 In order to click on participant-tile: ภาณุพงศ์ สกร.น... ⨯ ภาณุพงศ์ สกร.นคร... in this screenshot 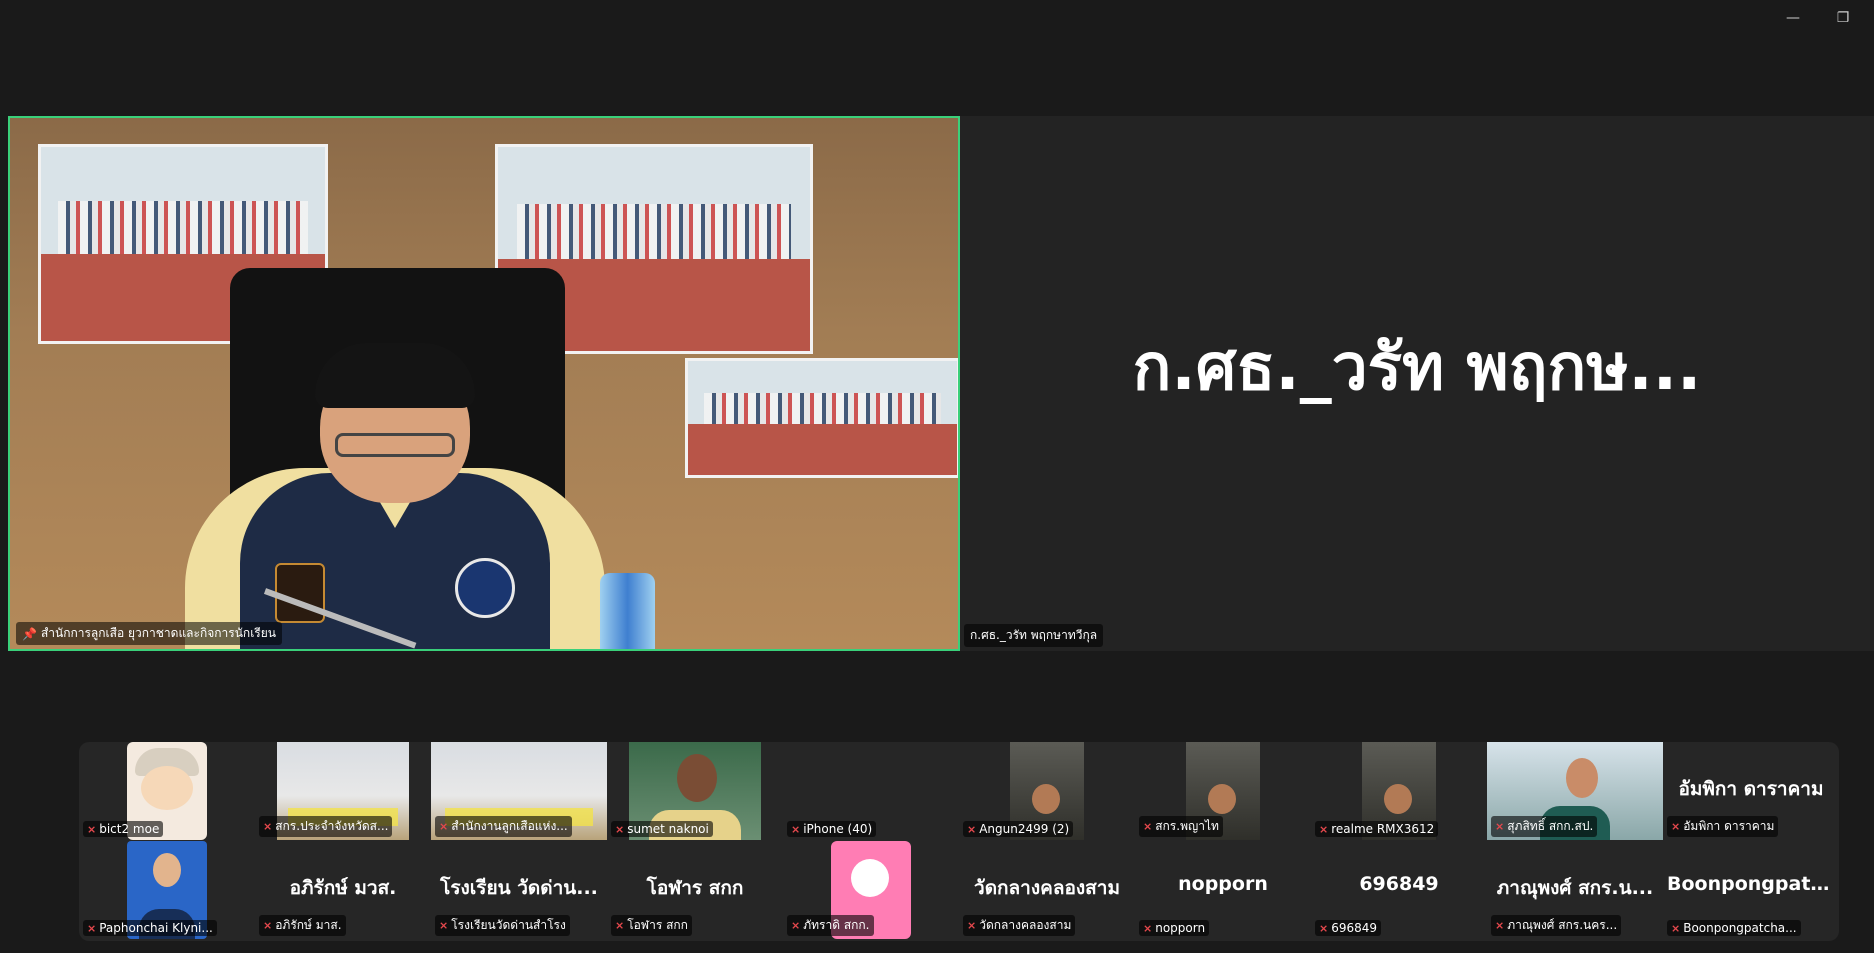, I will do `click(1575, 890)`.